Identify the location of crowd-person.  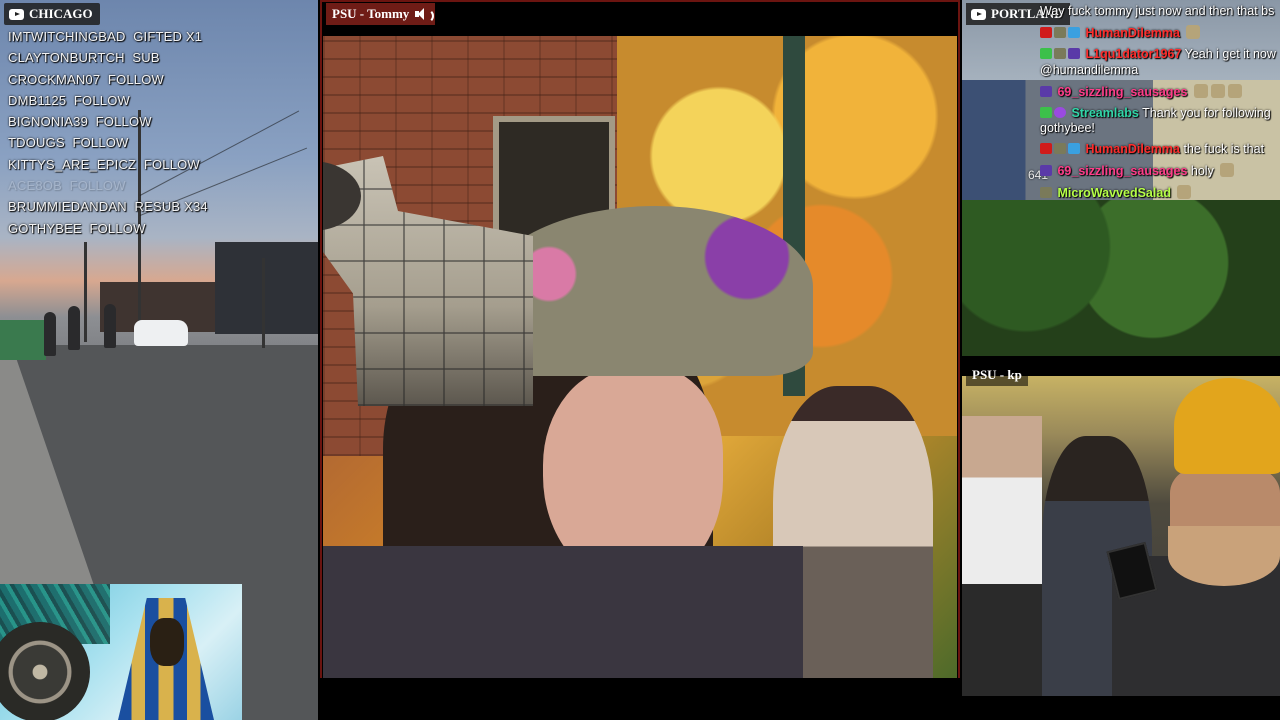
(1002, 556).